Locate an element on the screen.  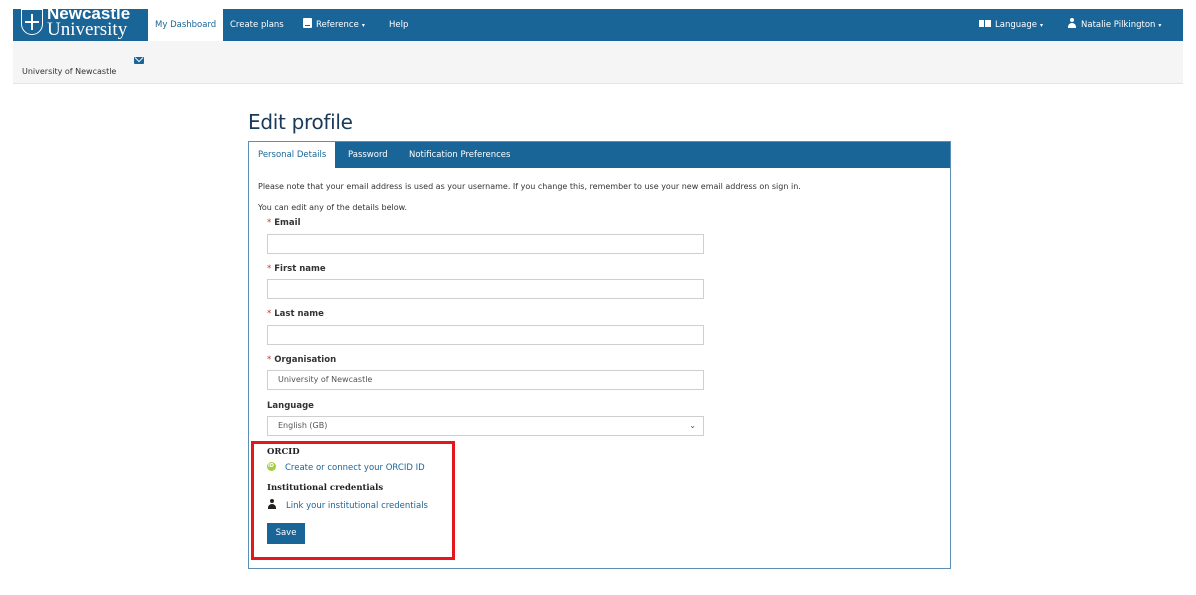
tab-notification-preferences-label: Notification Preferences is located at coordinates (460, 155).